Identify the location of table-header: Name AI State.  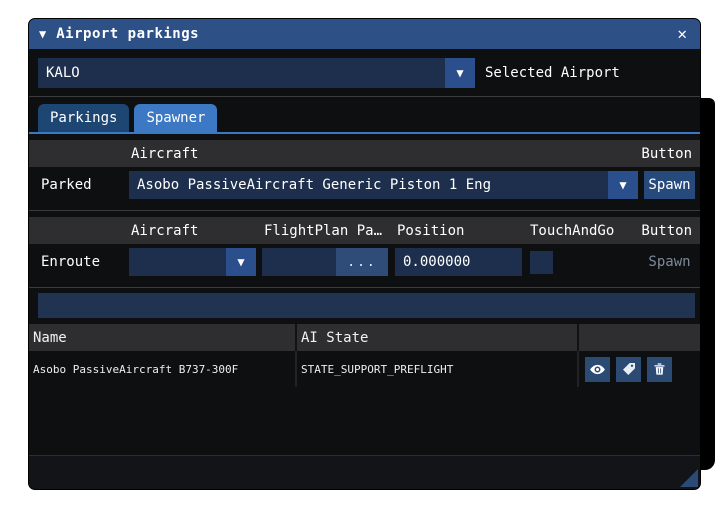
(364, 337).